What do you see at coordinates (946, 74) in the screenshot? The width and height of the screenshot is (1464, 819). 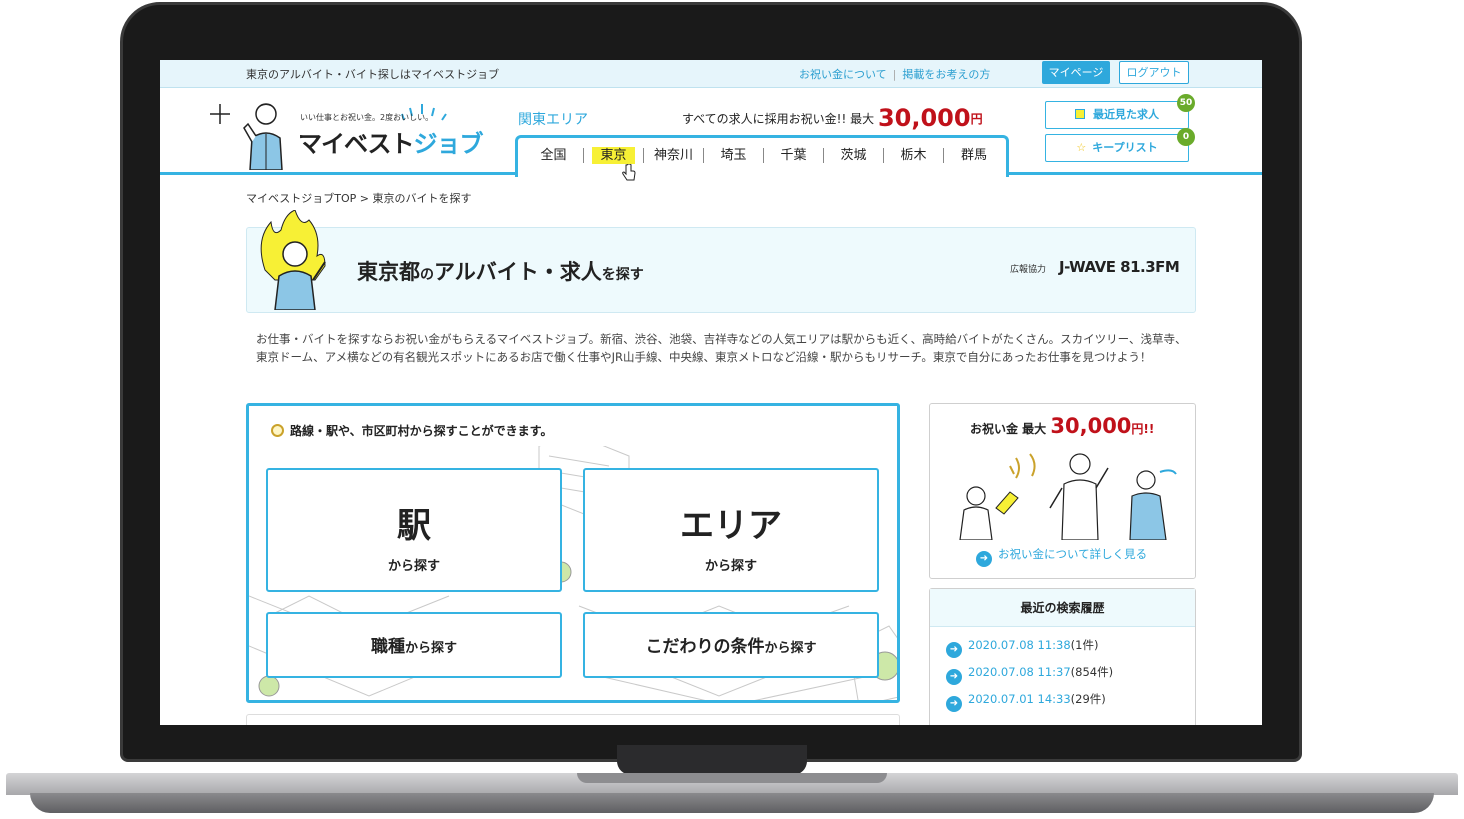 I see `listing-info-link: 掲載をお考えの方` at bounding box center [946, 74].